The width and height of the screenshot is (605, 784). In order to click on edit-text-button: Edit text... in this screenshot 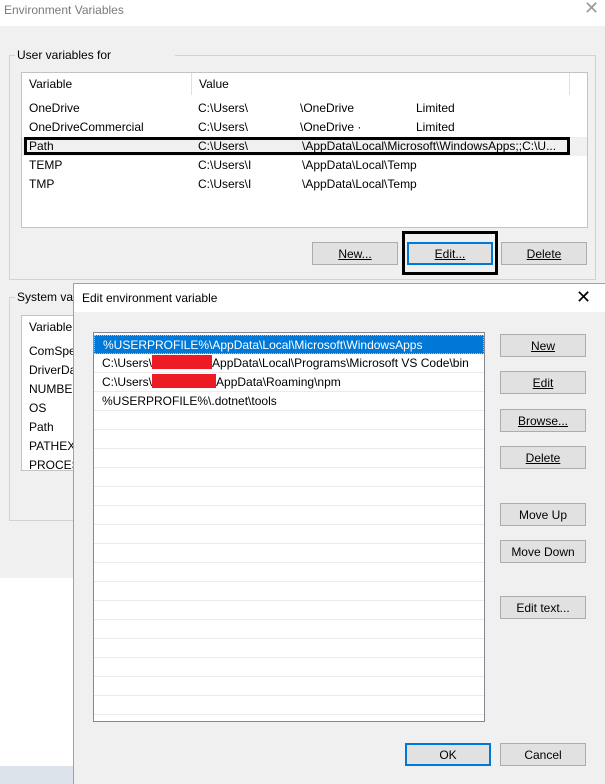, I will do `click(543, 607)`.